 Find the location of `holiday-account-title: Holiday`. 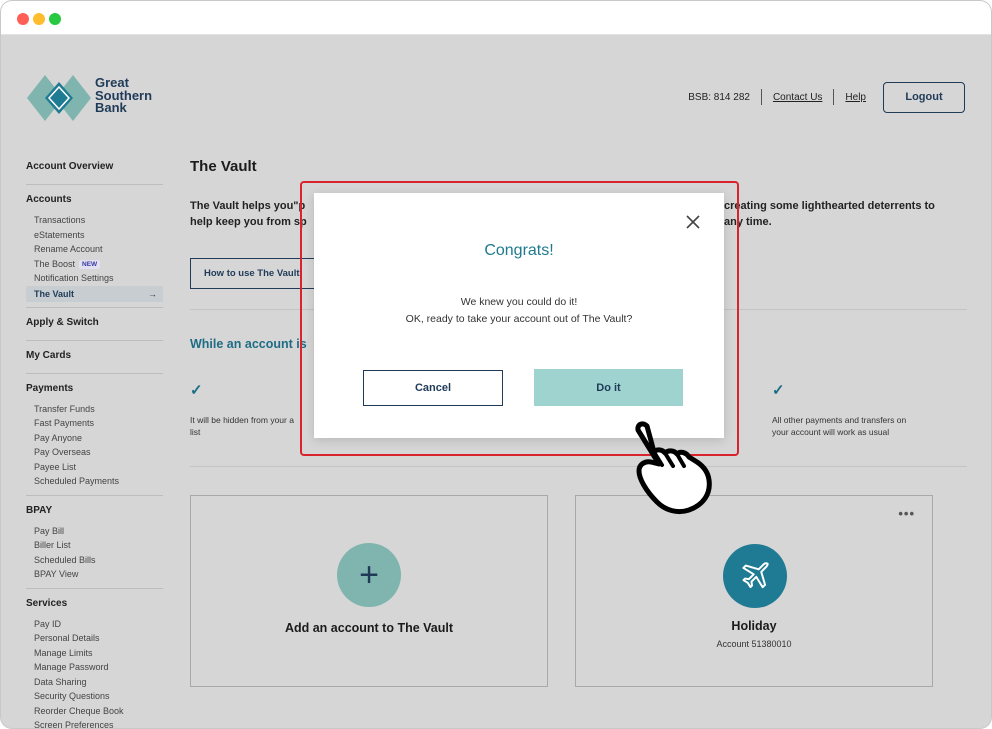

holiday-account-title: Holiday is located at coordinates (754, 626).